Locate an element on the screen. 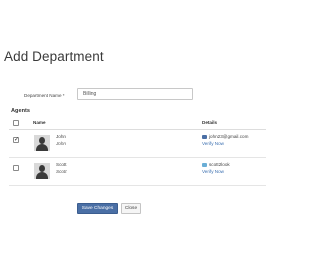  agent-email: john23@gmail.com is located at coordinates (229, 136).